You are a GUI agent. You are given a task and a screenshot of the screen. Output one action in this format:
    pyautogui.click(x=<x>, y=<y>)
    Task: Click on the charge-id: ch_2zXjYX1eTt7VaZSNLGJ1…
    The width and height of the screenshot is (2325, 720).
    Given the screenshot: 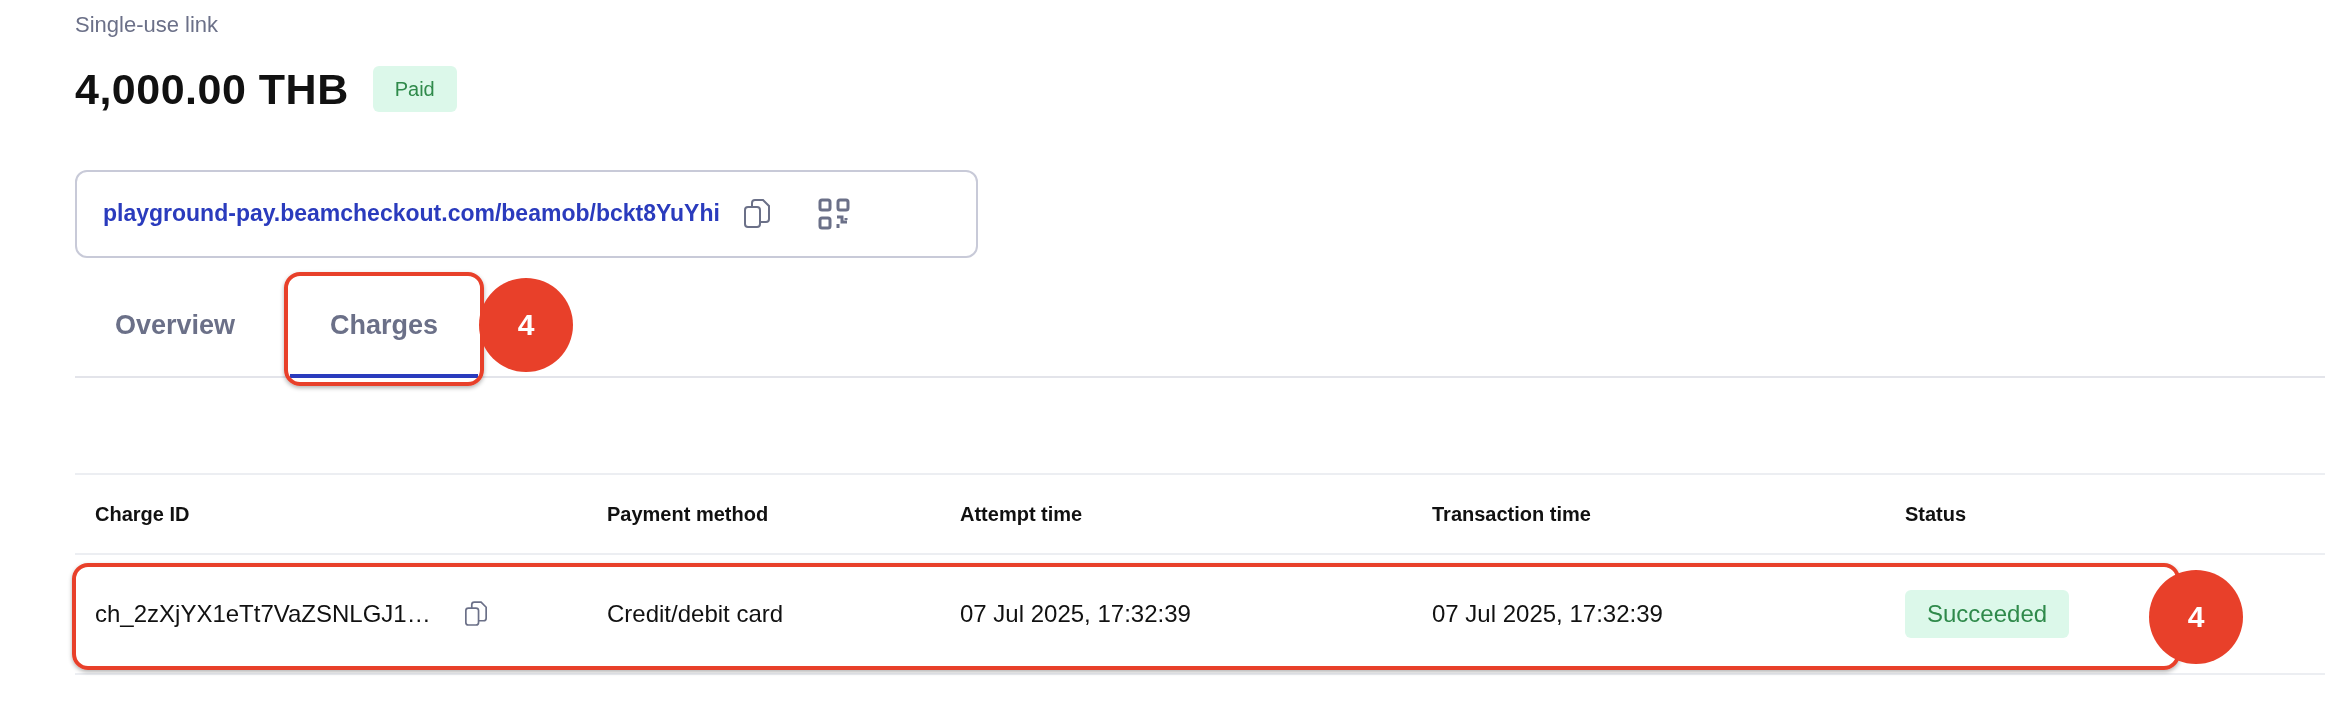 What is the action you would take?
    pyautogui.click(x=263, y=613)
    